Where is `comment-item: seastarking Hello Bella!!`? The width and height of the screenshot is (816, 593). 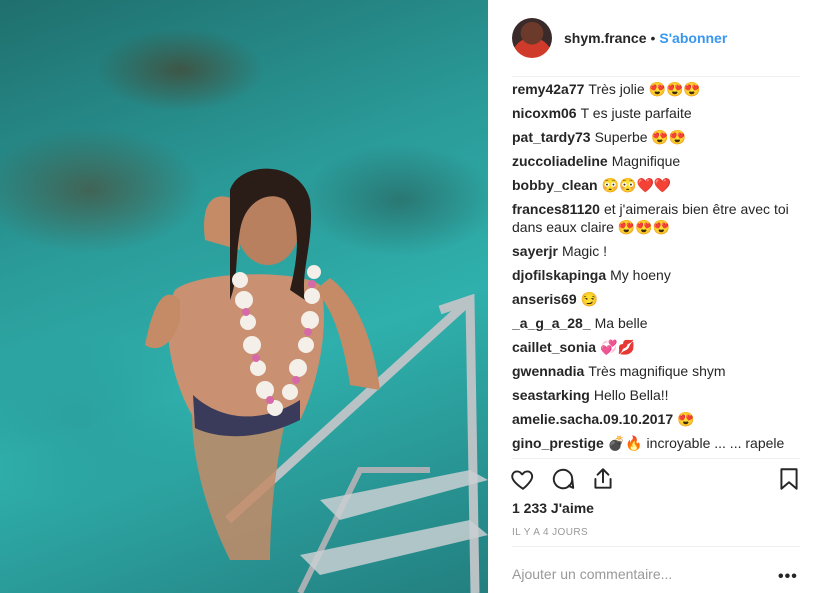 comment-item: seastarking Hello Bella!! is located at coordinates (657, 395).